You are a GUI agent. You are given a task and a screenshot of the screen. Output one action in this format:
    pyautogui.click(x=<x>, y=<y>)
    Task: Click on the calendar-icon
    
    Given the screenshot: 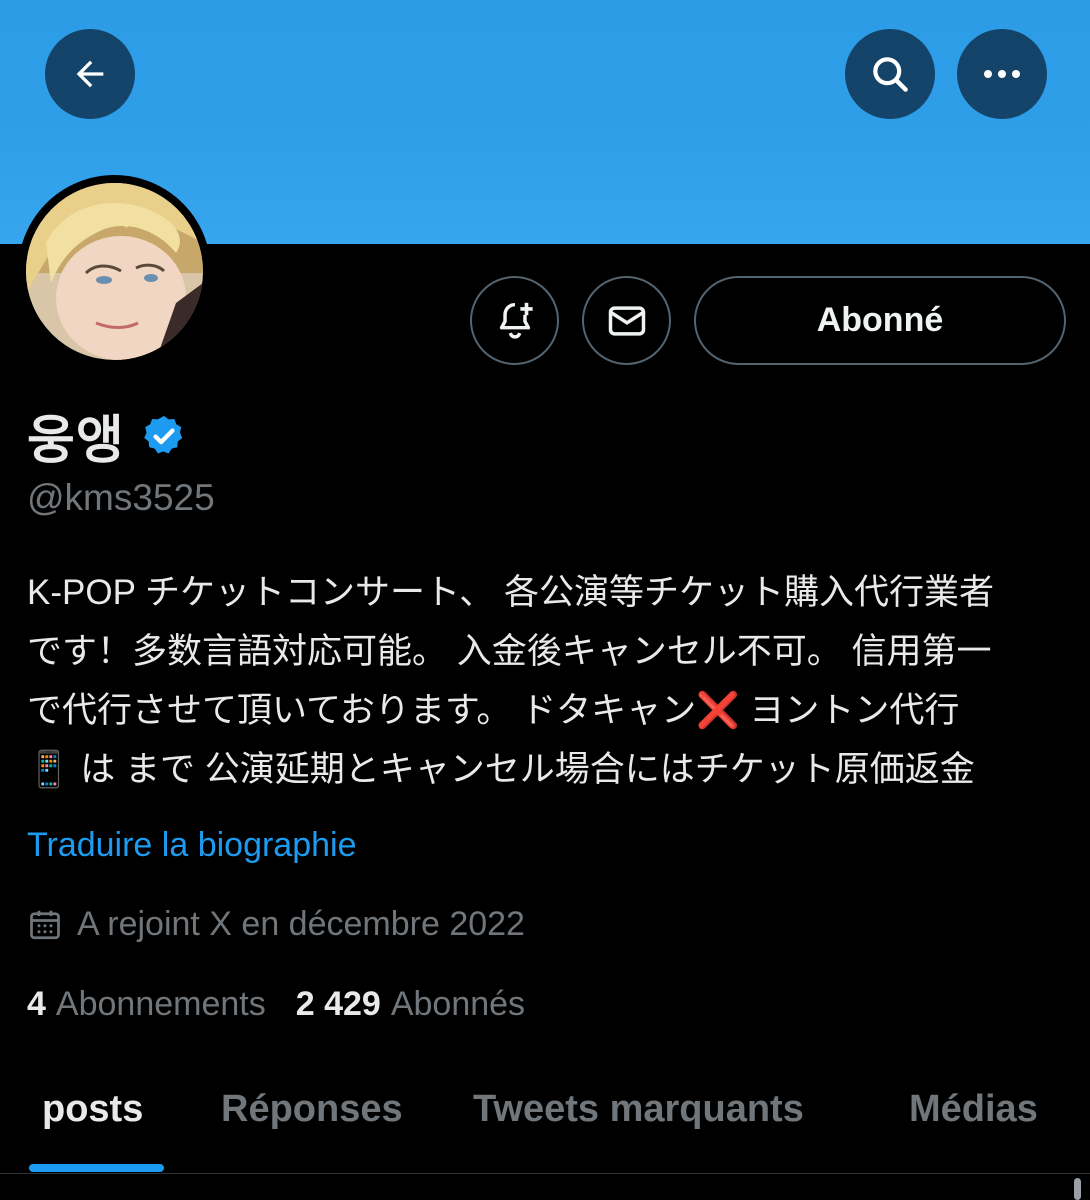 What is the action you would take?
    pyautogui.click(x=45, y=924)
    